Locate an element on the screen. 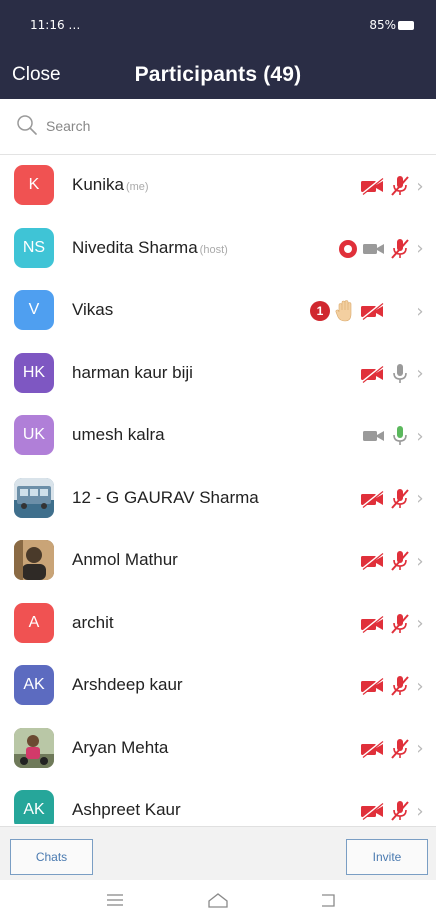 The width and height of the screenshot is (436, 920). participant-name: Nivedita Sharma (host) is located at coordinates (150, 247).